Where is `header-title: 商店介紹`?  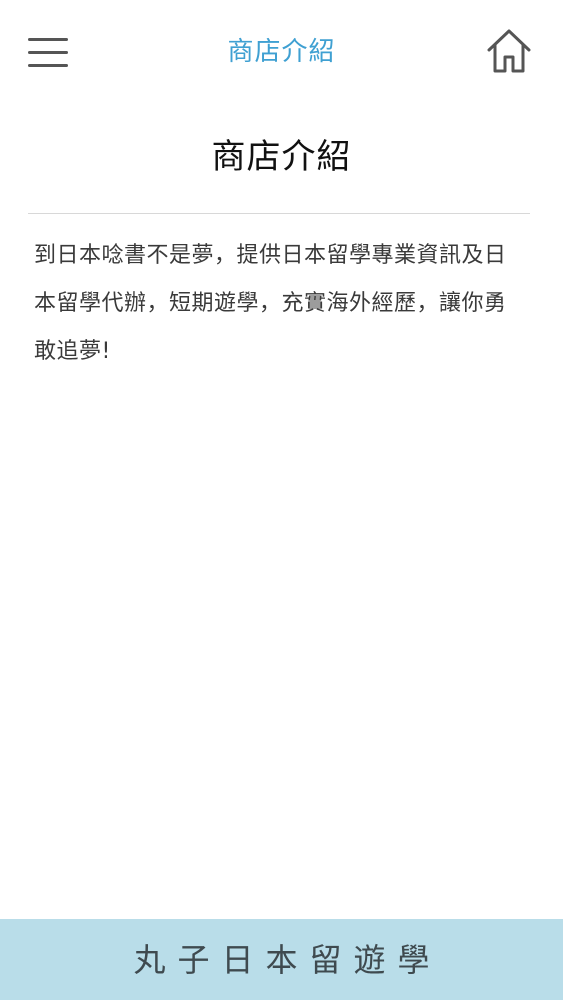
header-title: 商店介紹 is located at coordinates (281, 52).